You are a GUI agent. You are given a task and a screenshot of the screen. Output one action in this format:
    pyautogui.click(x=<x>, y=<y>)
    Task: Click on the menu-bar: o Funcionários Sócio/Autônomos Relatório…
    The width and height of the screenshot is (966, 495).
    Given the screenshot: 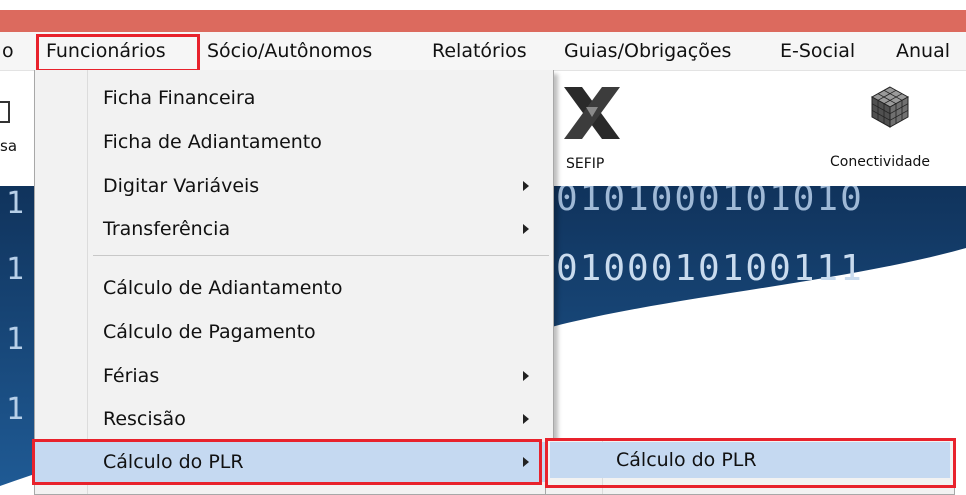 What is the action you would take?
    pyautogui.click(x=483, y=51)
    